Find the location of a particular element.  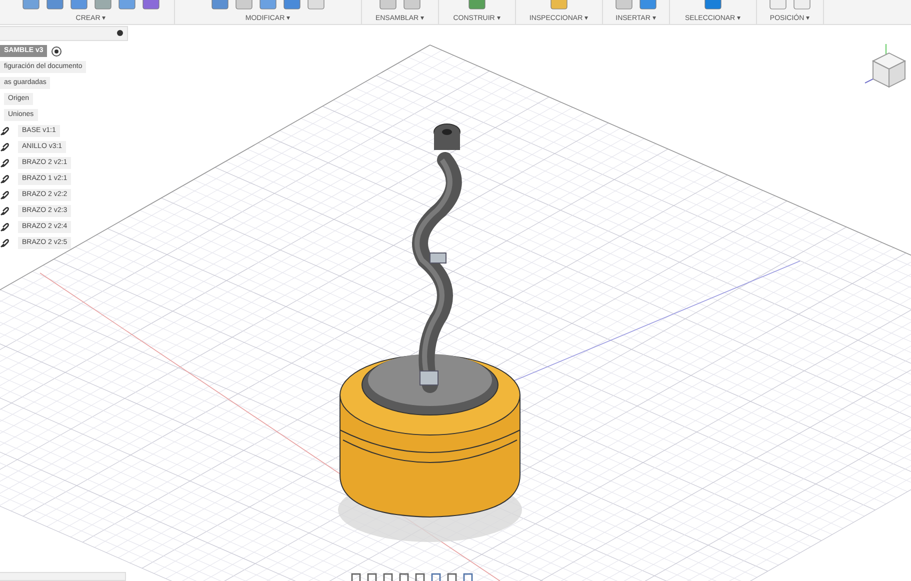

collapse-icon is located at coordinates (120, 33).